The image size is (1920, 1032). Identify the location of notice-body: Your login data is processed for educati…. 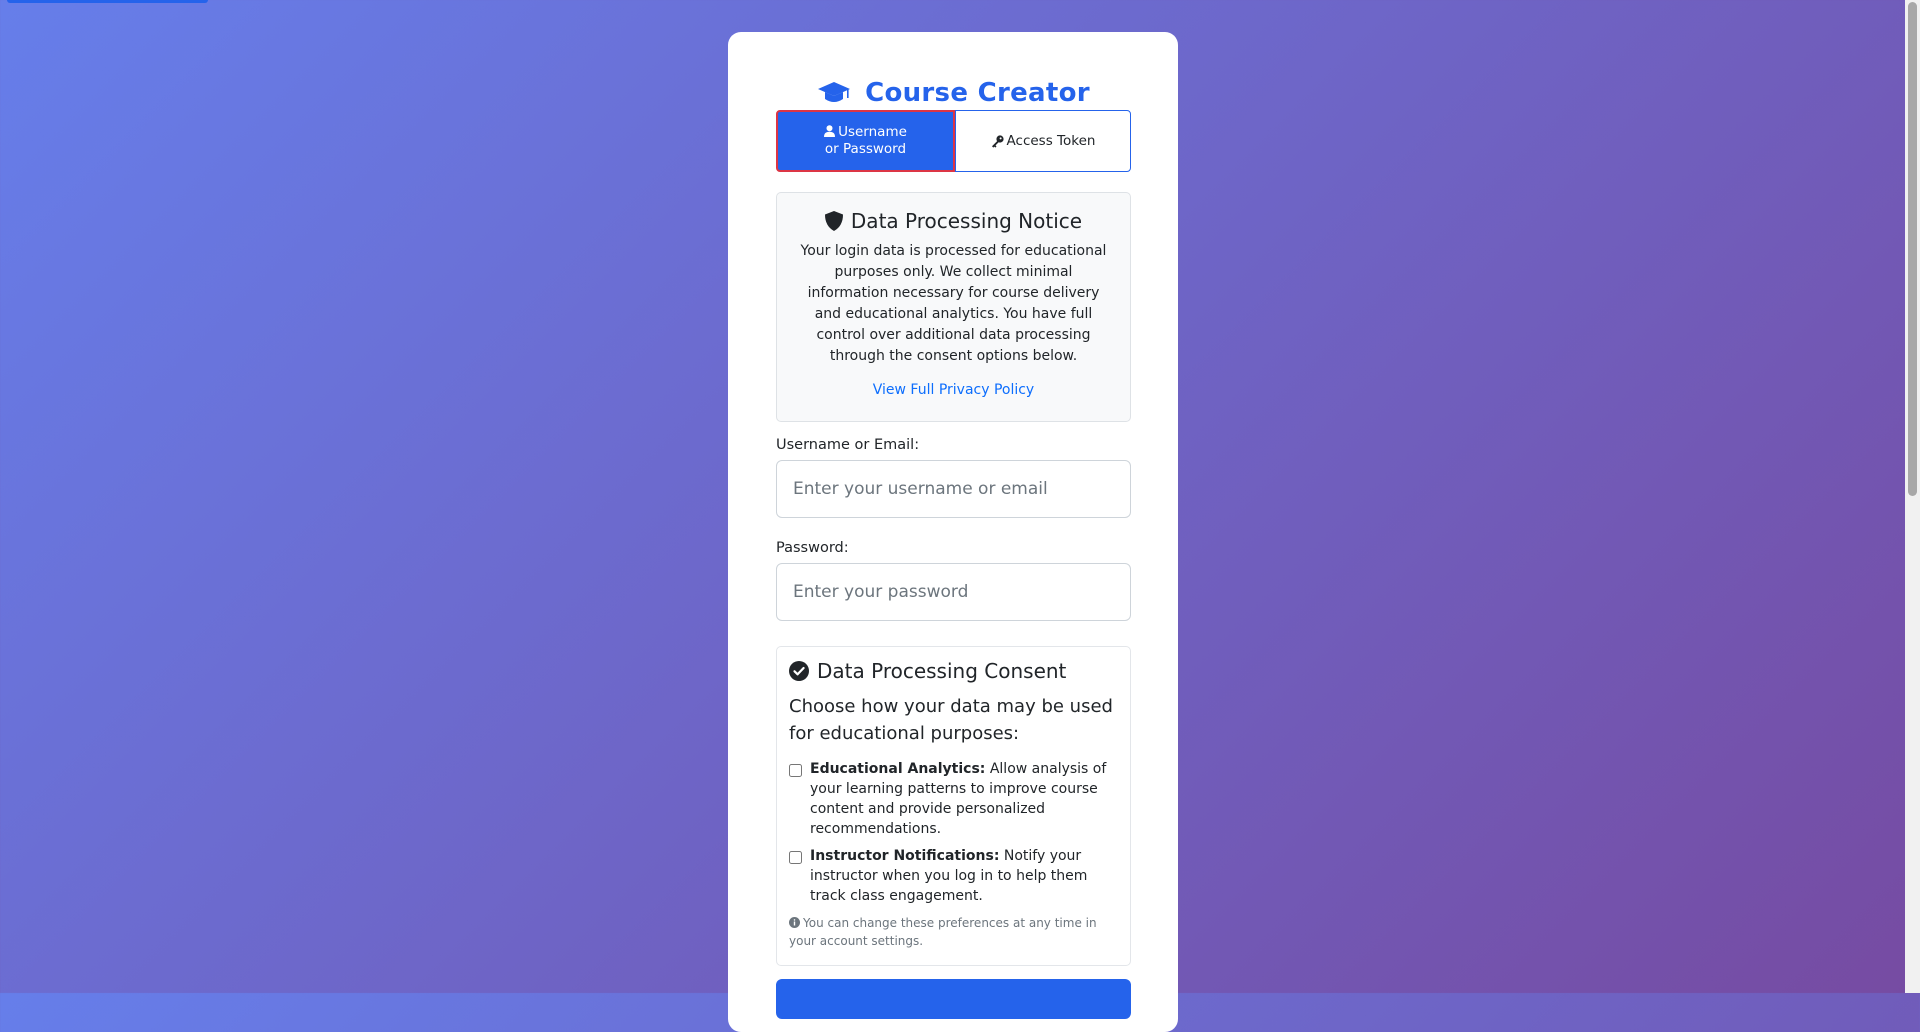
(953, 303).